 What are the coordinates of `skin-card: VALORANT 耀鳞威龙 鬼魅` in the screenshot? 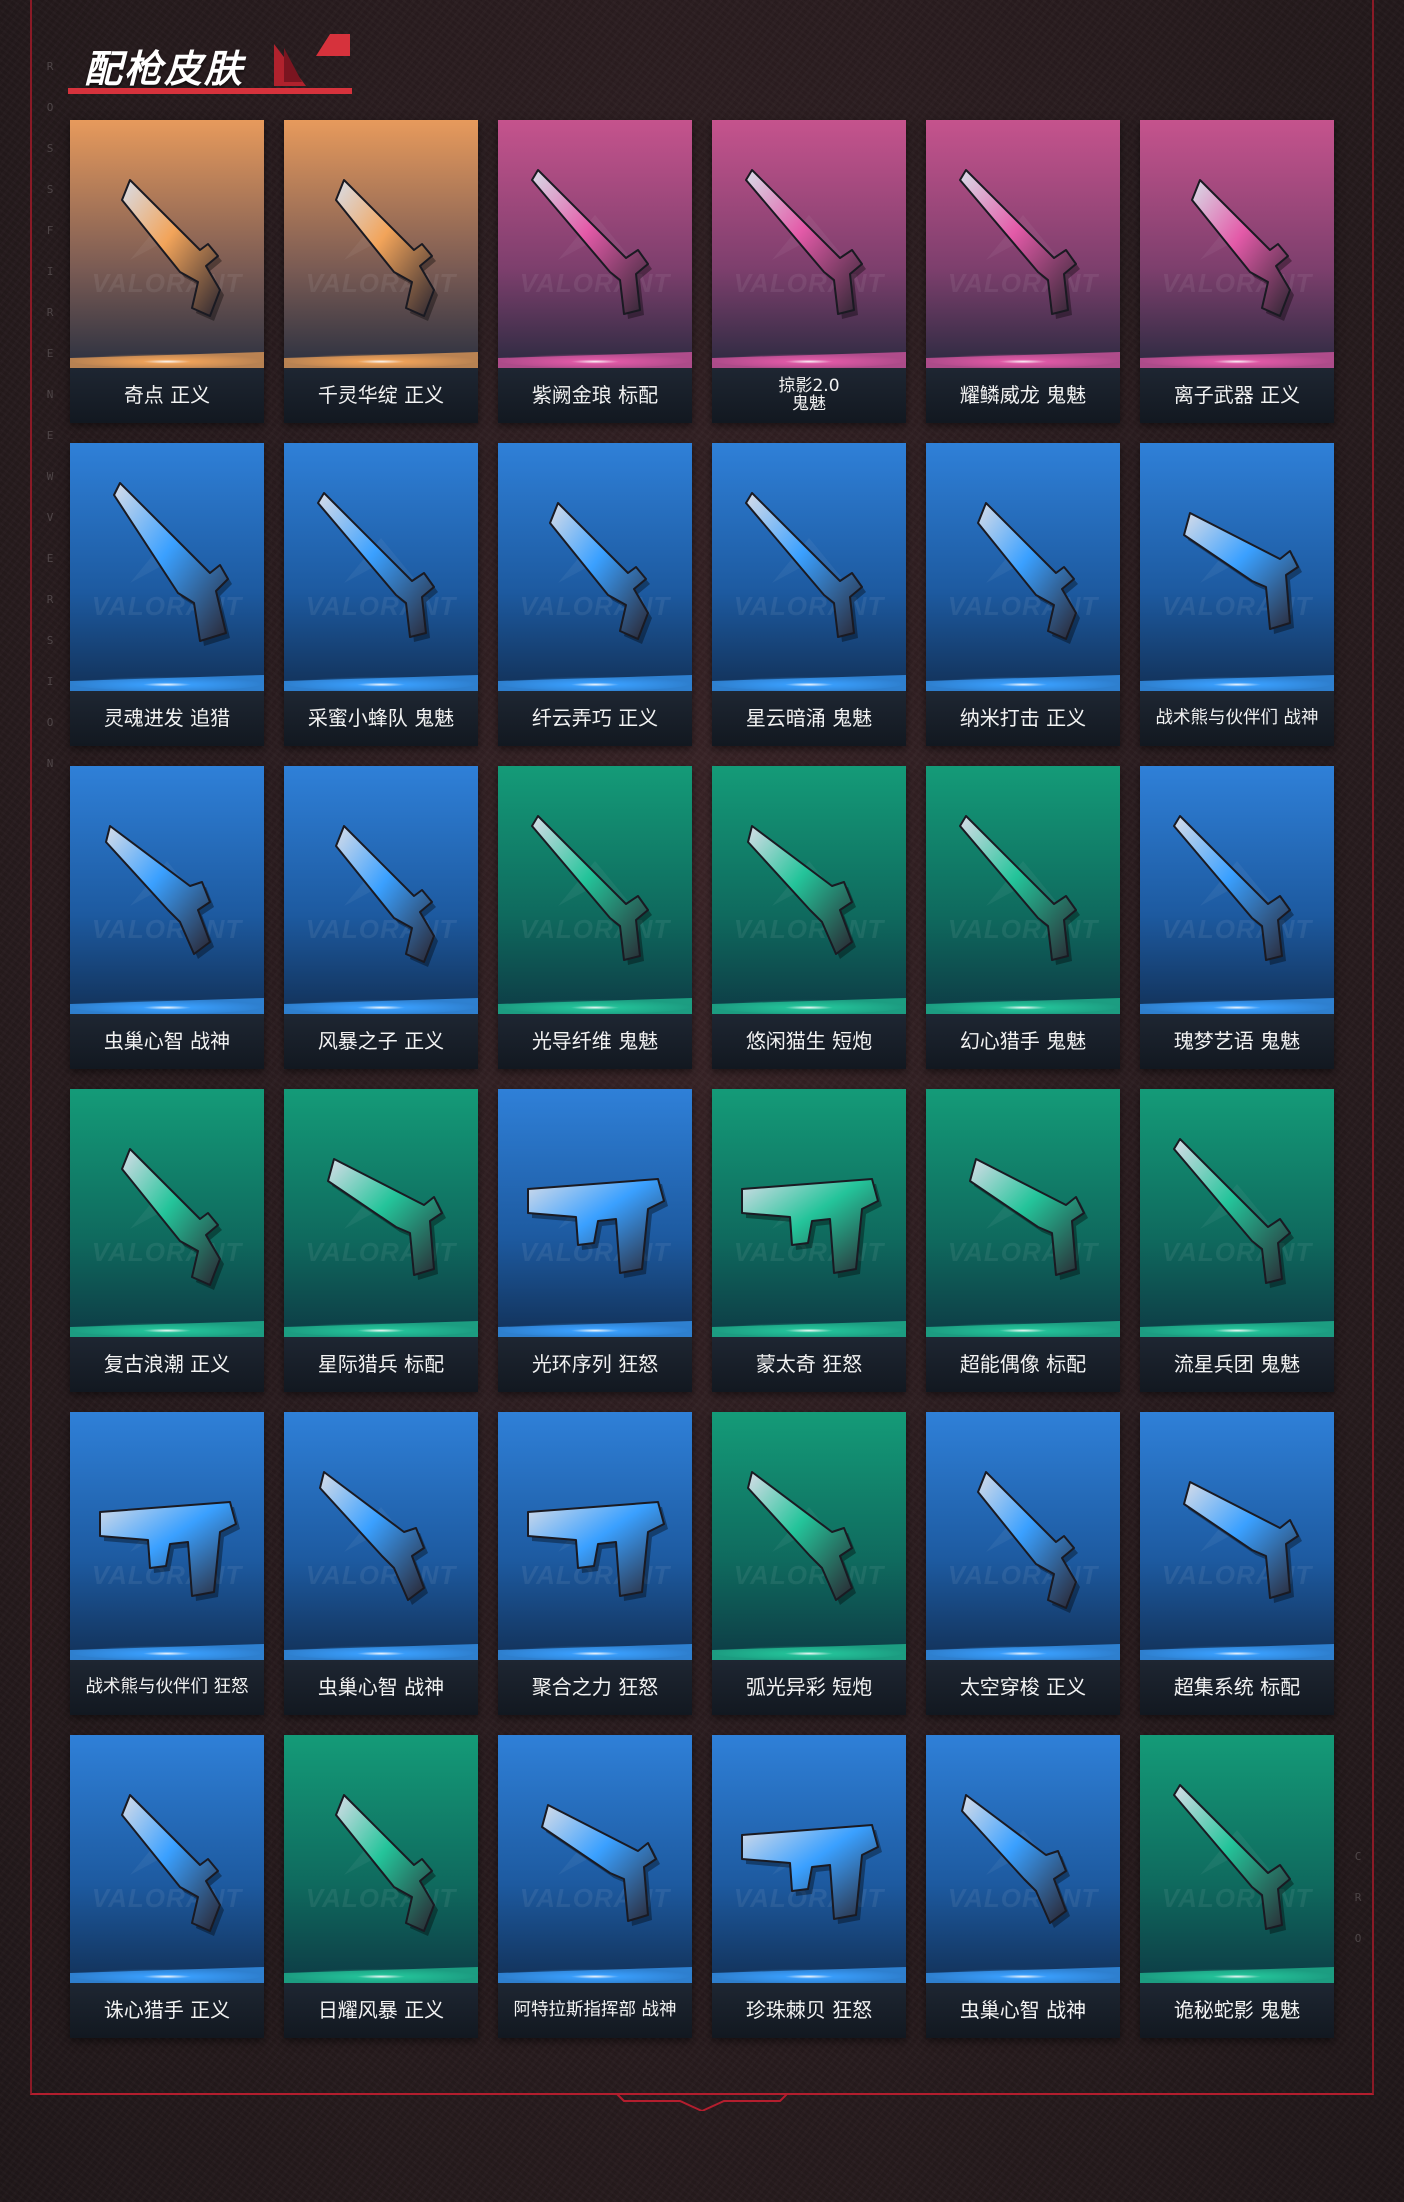 It's located at (1023, 271).